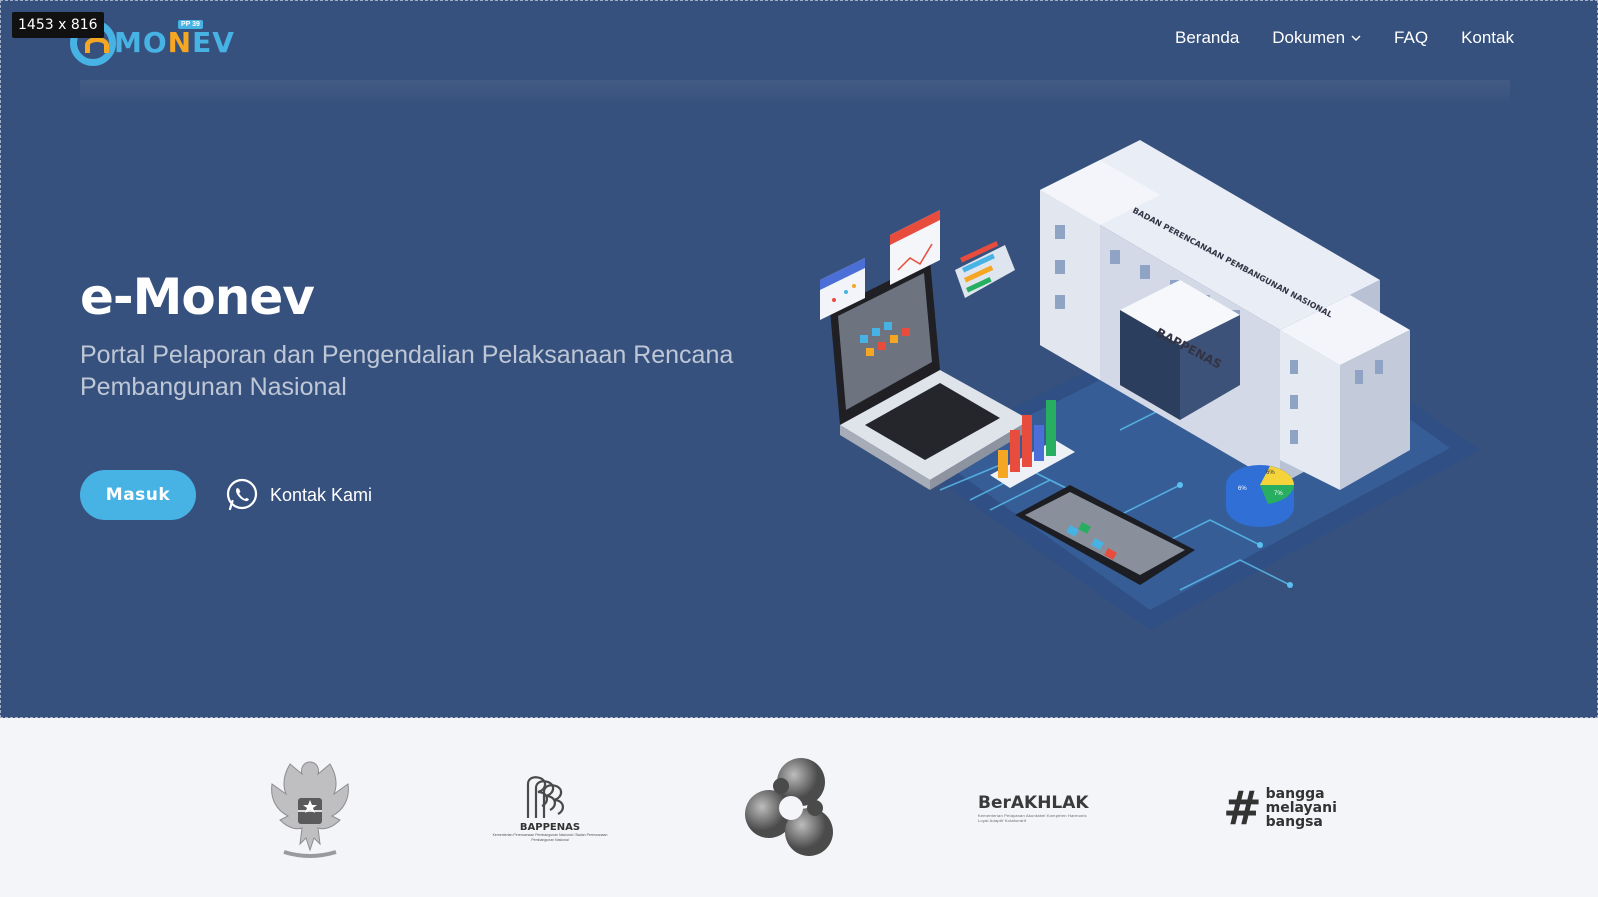 This screenshot has height=897, width=1598. I want to click on logo-wordmark-ev: EV, so click(213, 42).